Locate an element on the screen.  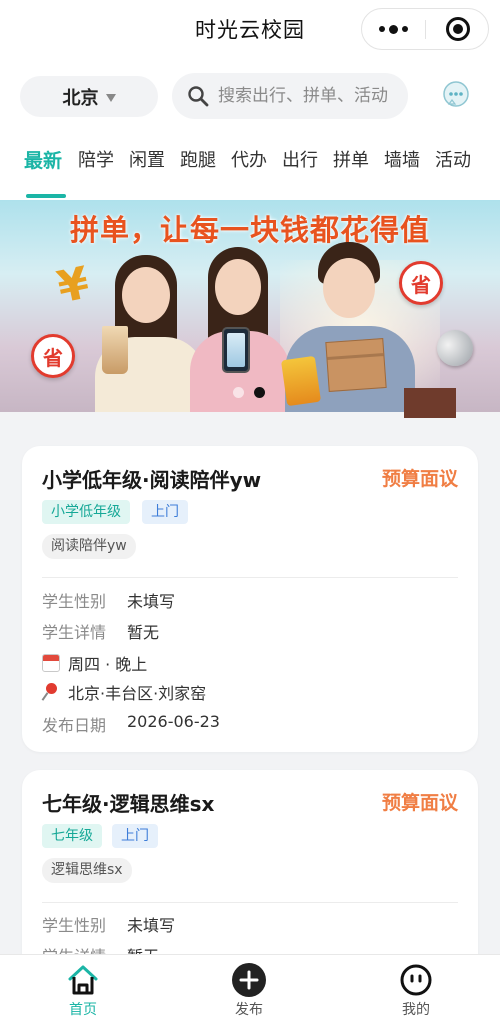
gift-box is located at coordinates (430, 403).